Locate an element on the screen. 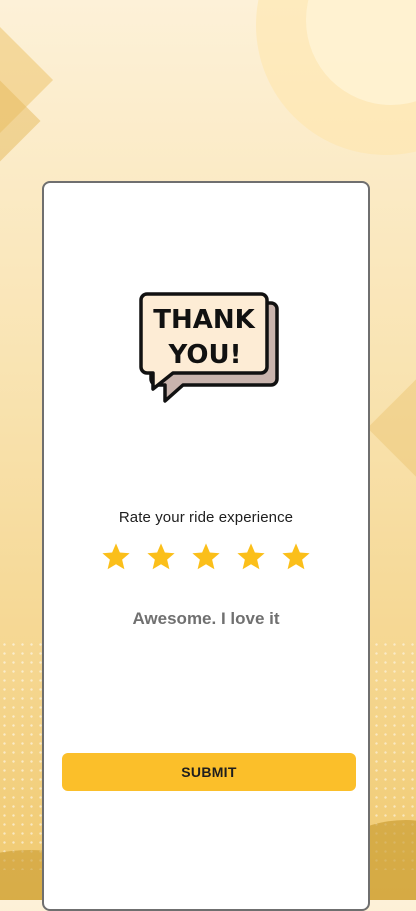 The image size is (416, 911). rate-label: Rate your ride experience is located at coordinates (206, 517).